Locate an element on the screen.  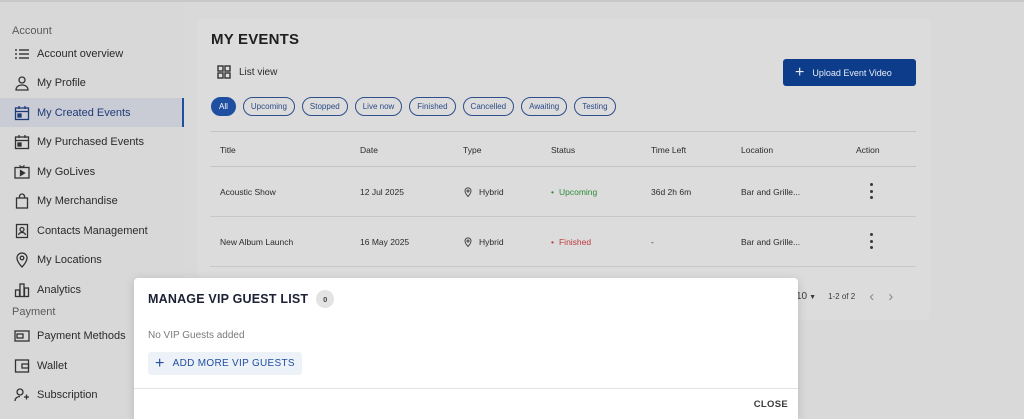
grid-icon is located at coordinates (228, 72).